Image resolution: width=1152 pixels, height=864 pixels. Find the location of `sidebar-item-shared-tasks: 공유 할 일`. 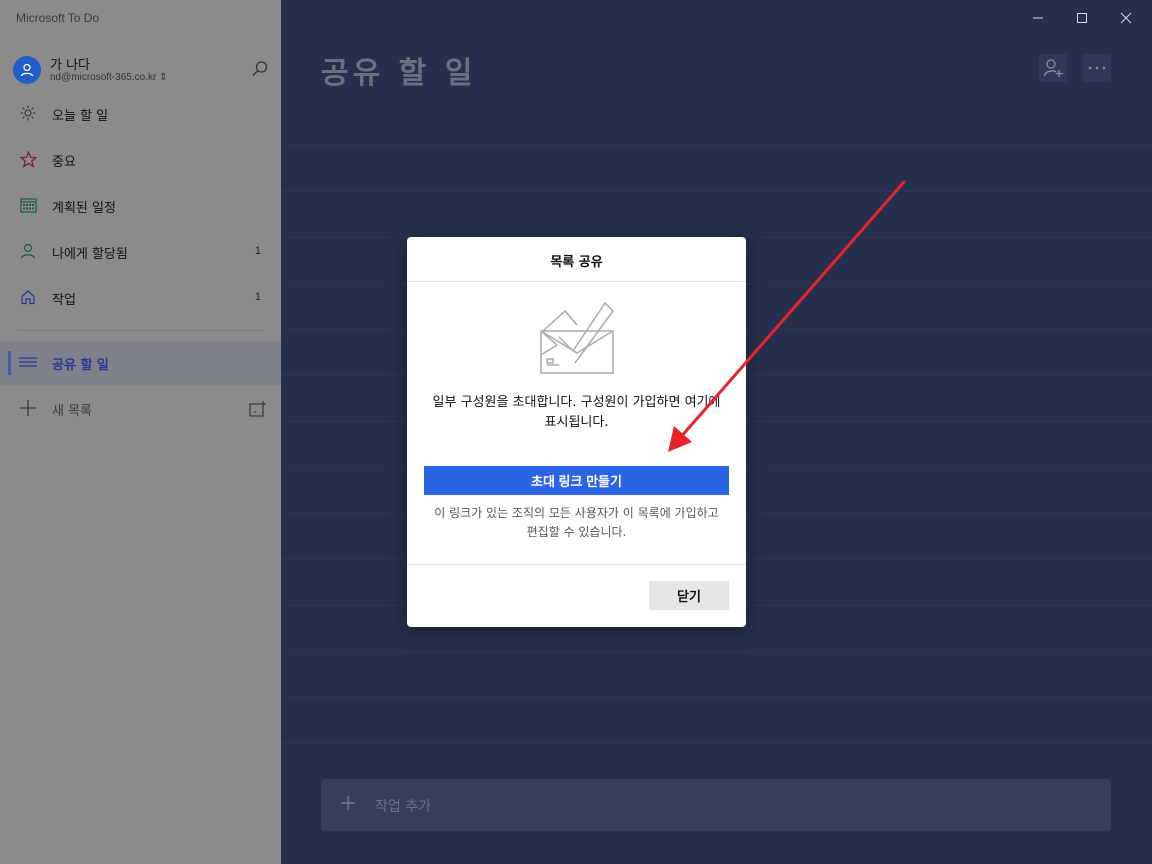

sidebar-item-shared-tasks: 공유 할 일 is located at coordinates (140, 363).